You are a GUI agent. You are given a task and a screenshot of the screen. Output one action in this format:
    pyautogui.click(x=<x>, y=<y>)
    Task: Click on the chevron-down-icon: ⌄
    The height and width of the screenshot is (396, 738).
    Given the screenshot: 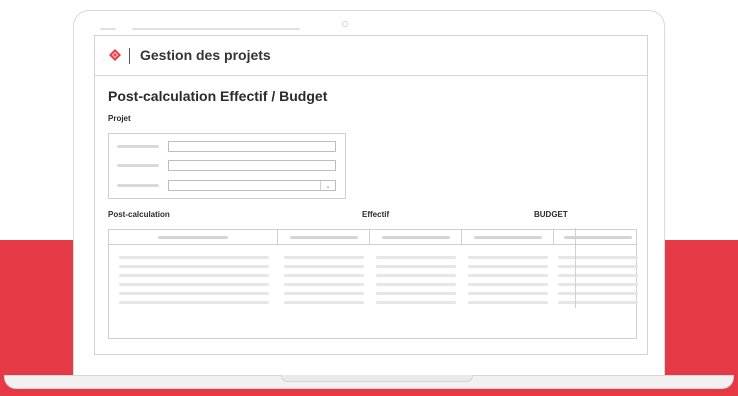 What is the action you would take?
    pyautogui.click(x=327, y=185)
    